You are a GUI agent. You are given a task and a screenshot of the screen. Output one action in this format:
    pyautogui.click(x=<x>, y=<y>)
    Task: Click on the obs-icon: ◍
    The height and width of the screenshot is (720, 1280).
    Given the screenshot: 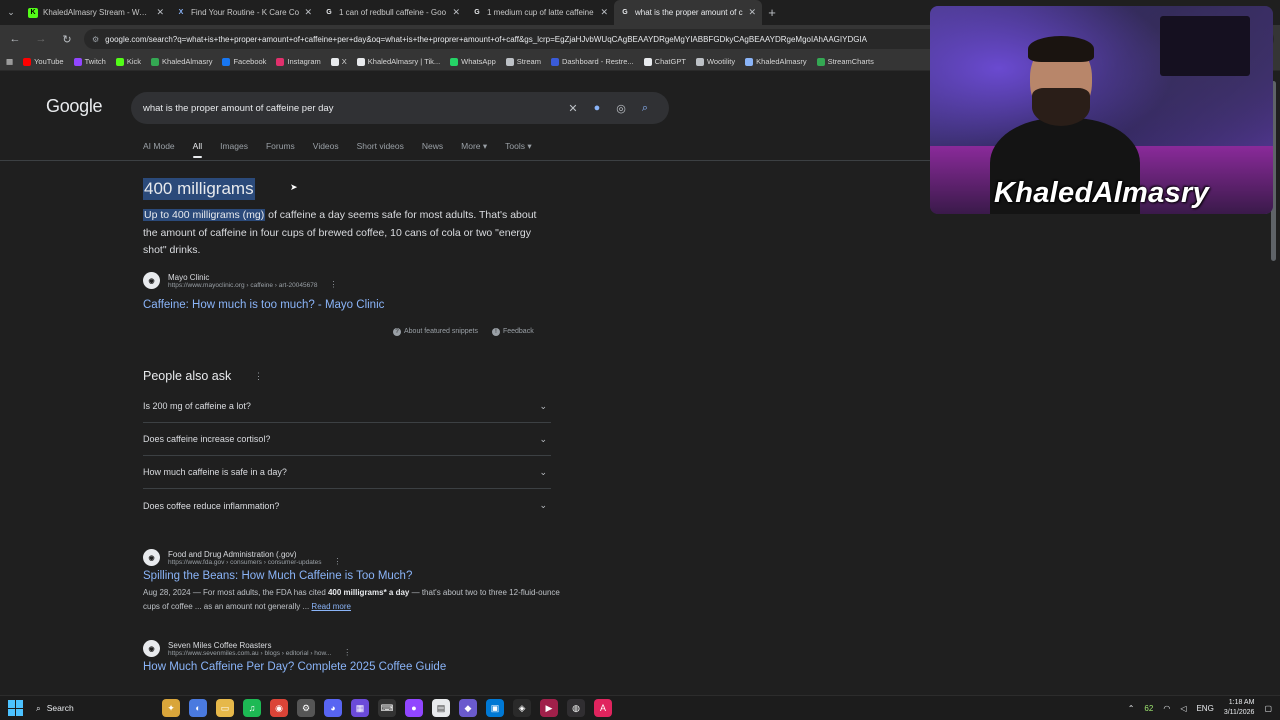 What is the action you would take?
    pyautogui.click(x=576, y=708)
    